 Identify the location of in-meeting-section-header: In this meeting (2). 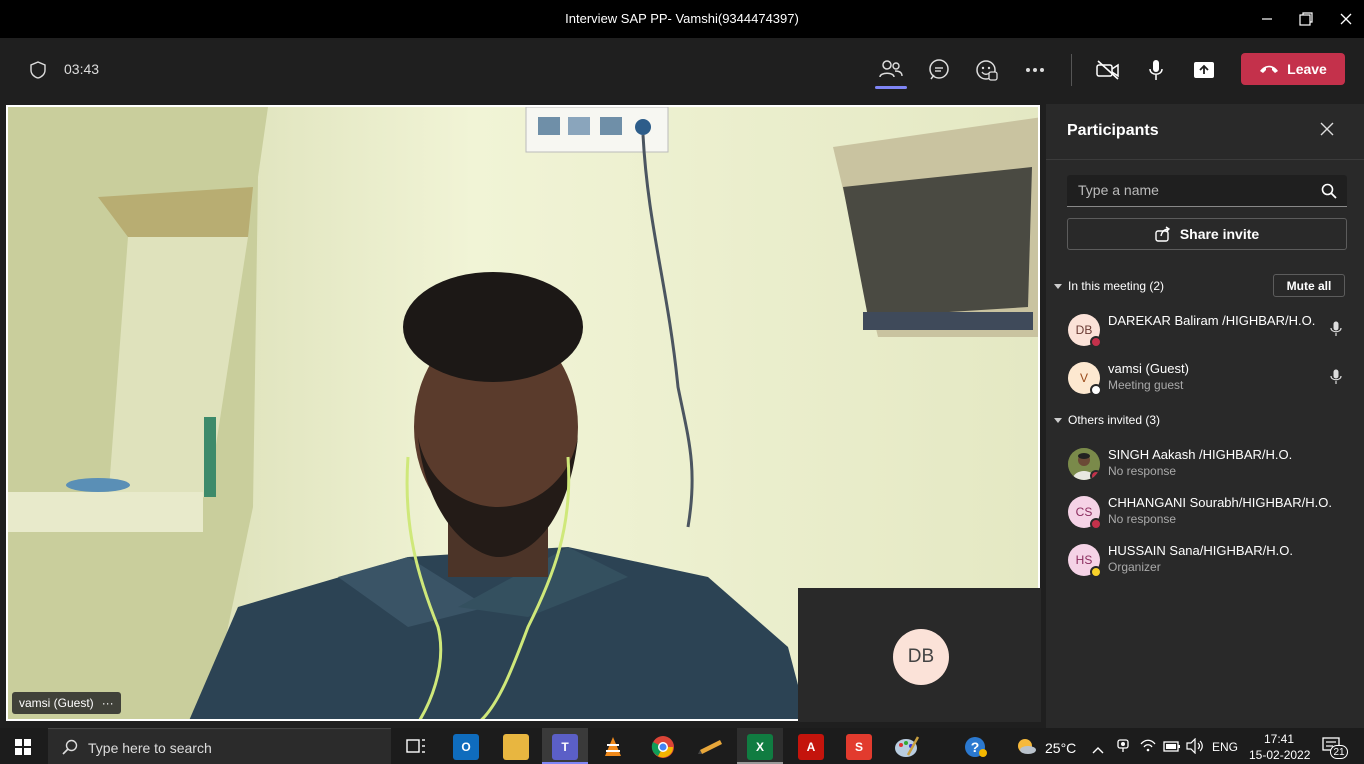
(1109, 286).